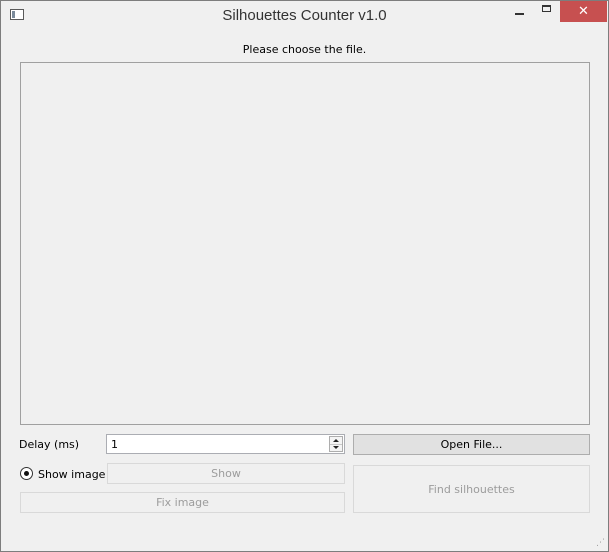  What do you see at coordinates (71, 474) in the screenshot?
I see `show-image-label: Show image` at bounding box center [71, 474].